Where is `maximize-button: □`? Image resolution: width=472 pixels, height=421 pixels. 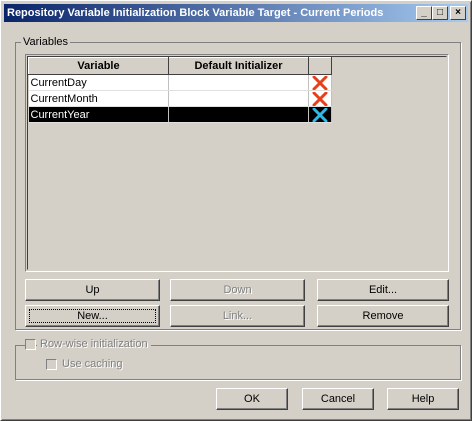 maximize-button: □ is located at coordinates (440, 13).